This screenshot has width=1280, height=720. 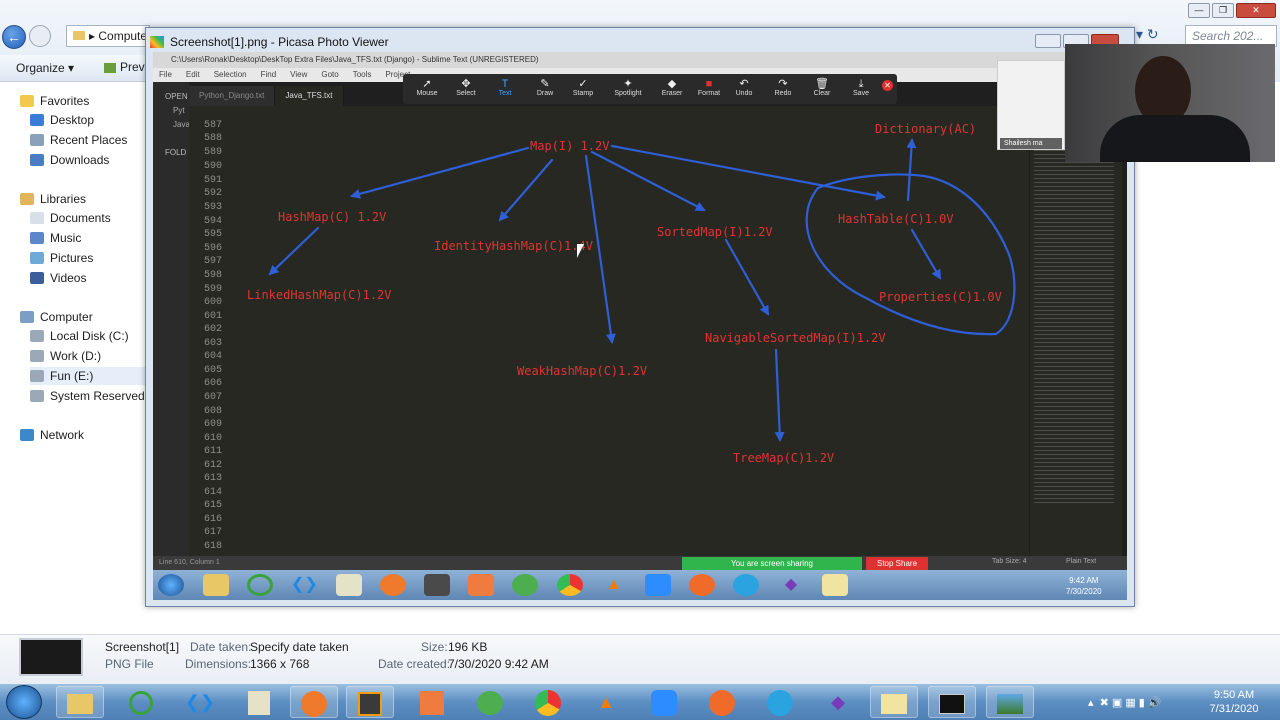 I want to click on system-tray: ▴ ✖ ▣ ▦ ▮ 🔊, so click(x=1125, y=702).